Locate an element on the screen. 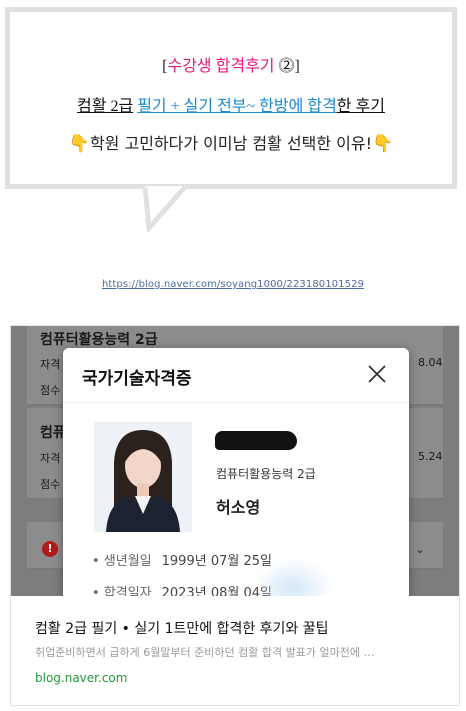 The image size is (466, 711). light-glare is located at coordinates (293, 577).